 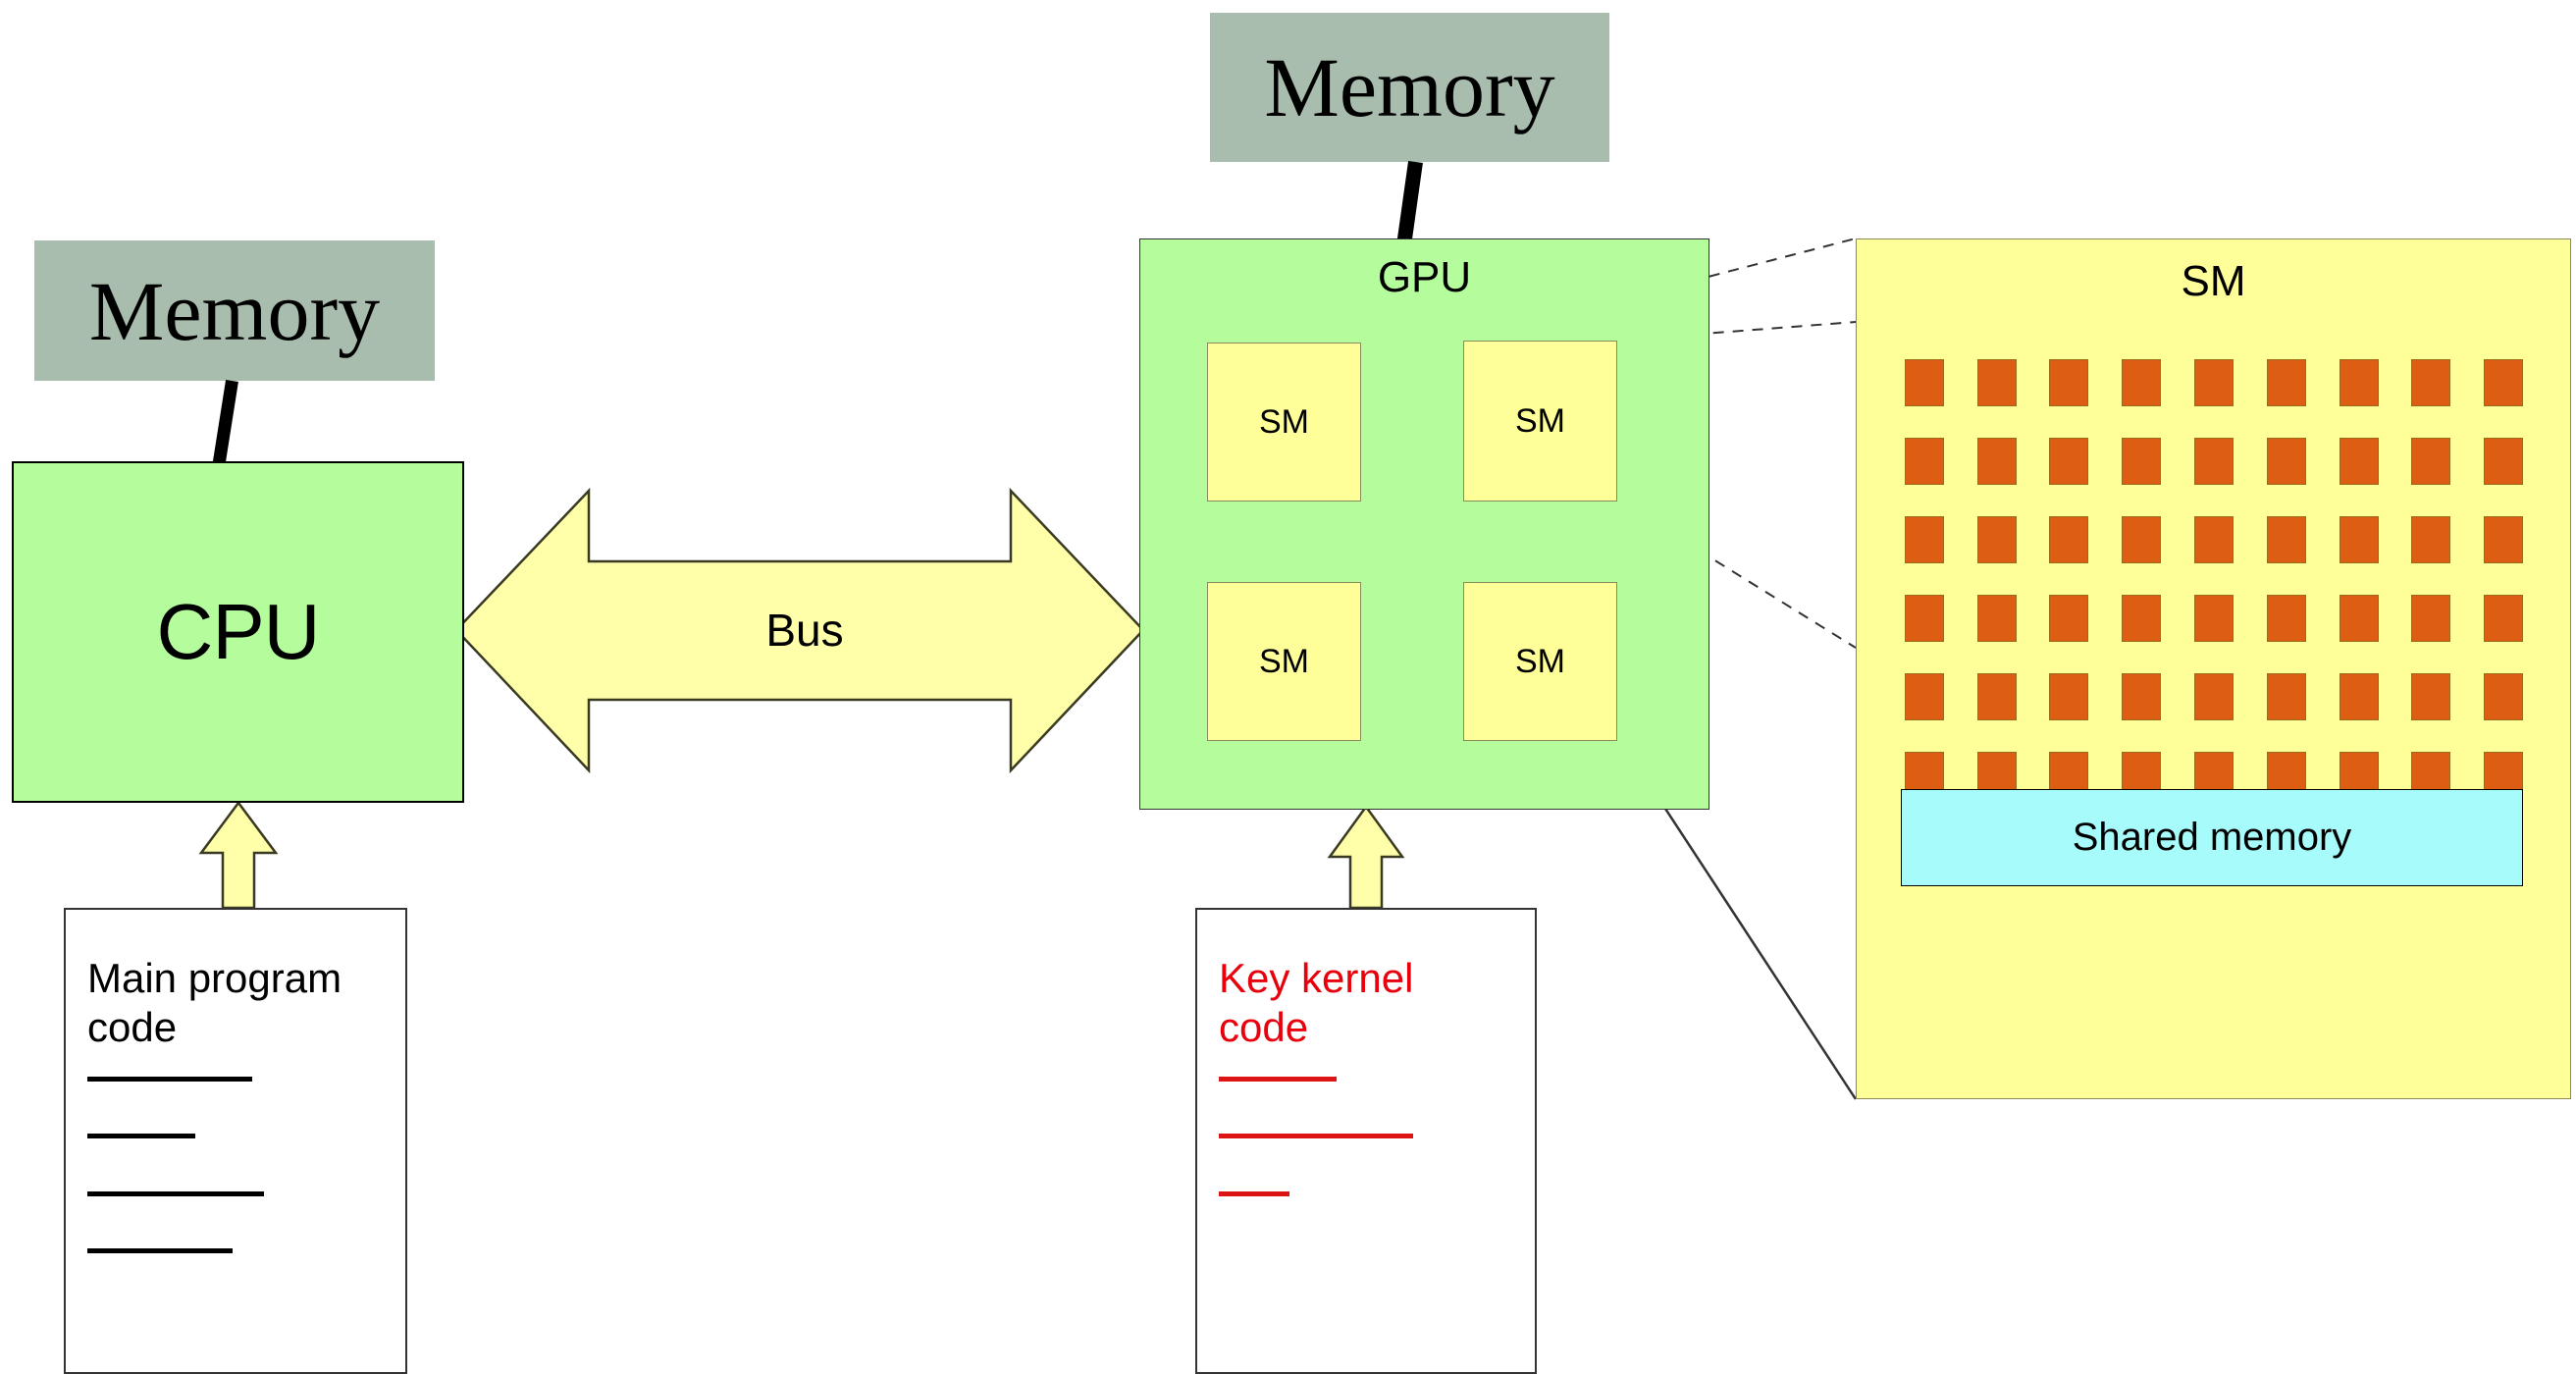 I want to click on key-kernel-code-note: Key kernel code, so click(x=1366, y=1141).